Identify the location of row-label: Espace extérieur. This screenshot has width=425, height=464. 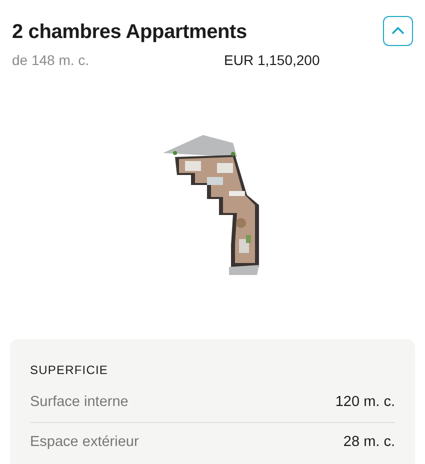
(84, 442).